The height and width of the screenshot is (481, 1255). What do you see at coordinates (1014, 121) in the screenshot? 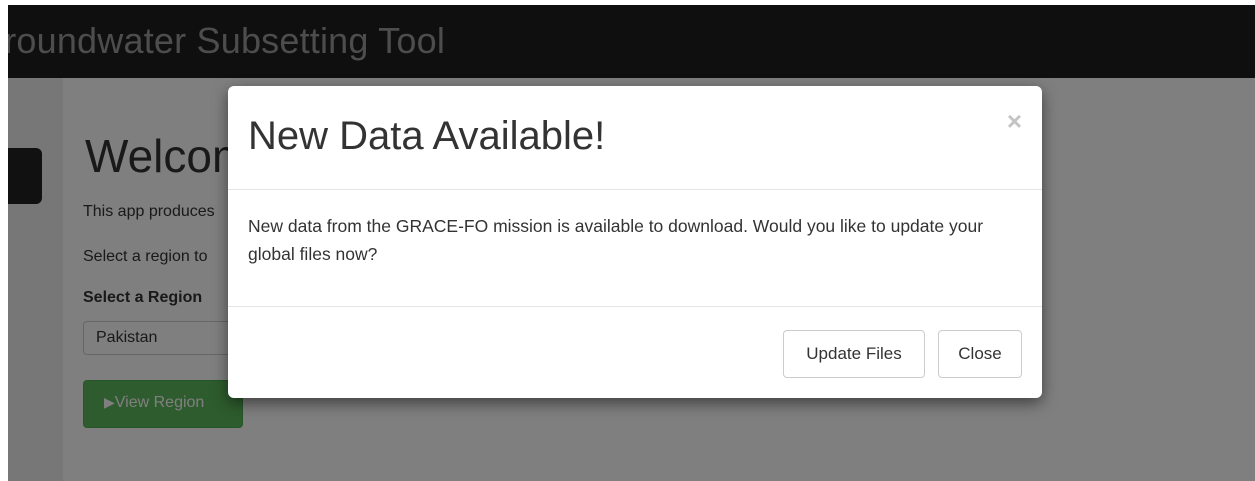
I see `close-icon: ×` at bounding box center [1014, 121].